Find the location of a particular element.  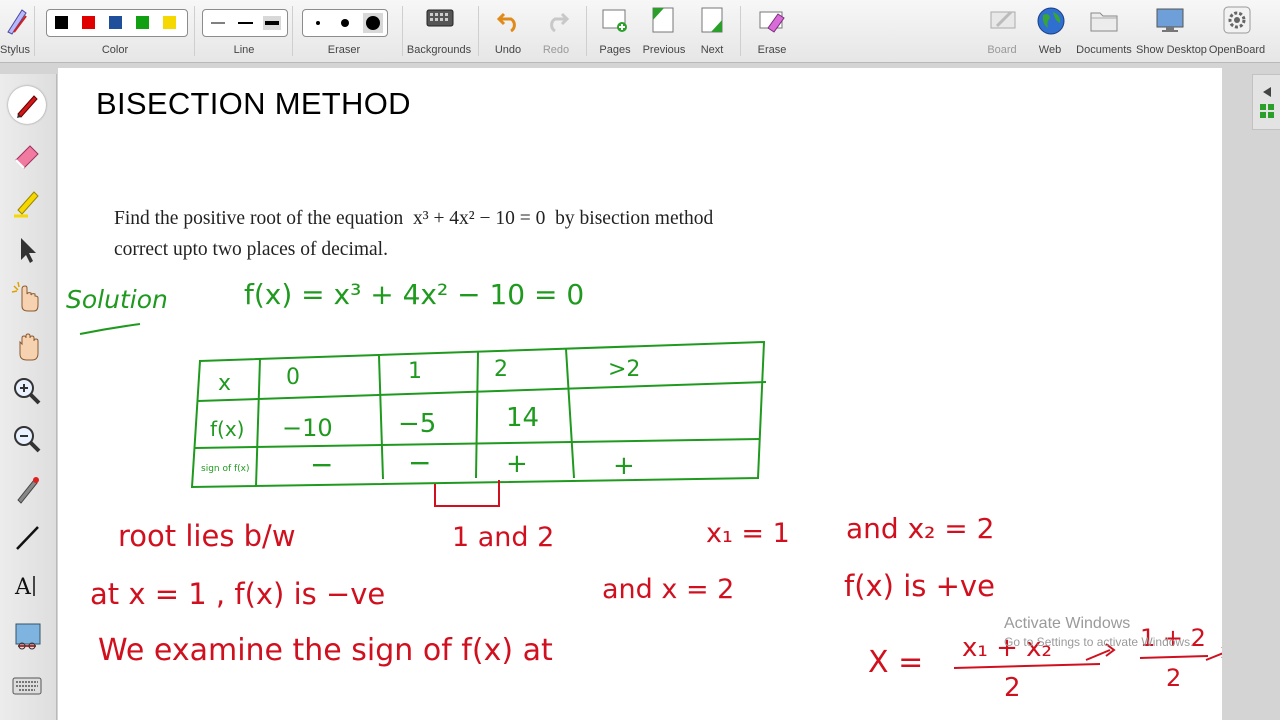

select-tool is located at coordinates (27, 249).